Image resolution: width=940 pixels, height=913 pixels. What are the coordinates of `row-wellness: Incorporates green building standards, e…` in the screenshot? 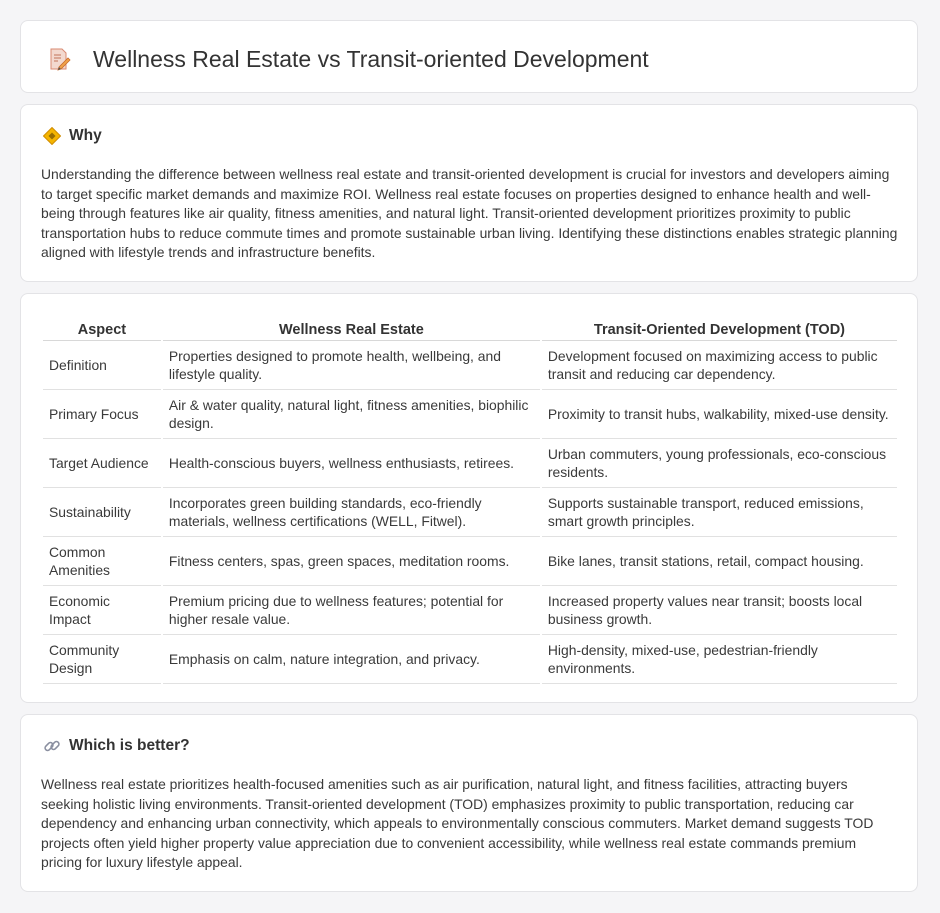 It's located at (351, 512).